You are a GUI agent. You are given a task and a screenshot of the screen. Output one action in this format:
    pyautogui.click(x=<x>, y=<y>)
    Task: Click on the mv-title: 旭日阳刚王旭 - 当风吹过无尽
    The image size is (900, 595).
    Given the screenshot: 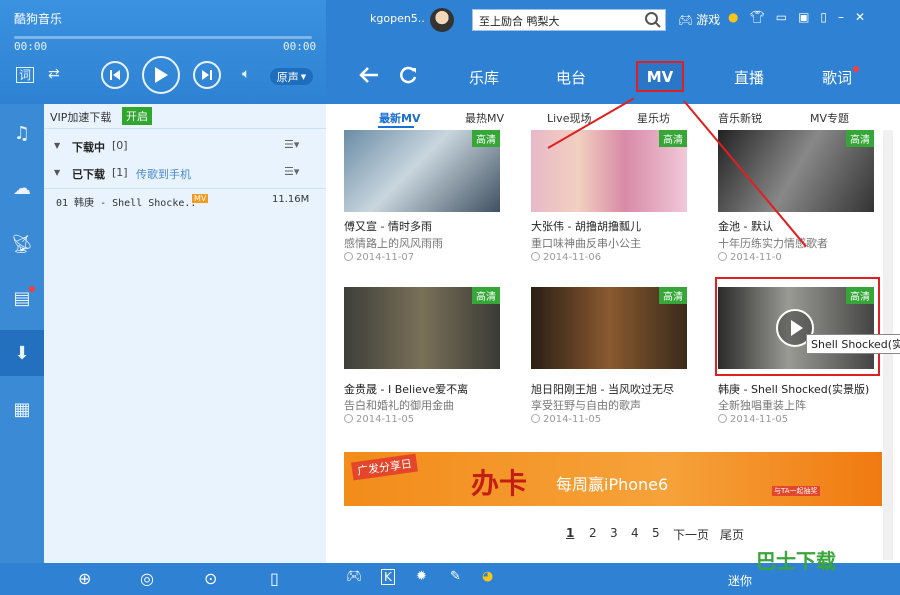 What is the action you would take?
    pyautogui.click(x=602, y=389)
    